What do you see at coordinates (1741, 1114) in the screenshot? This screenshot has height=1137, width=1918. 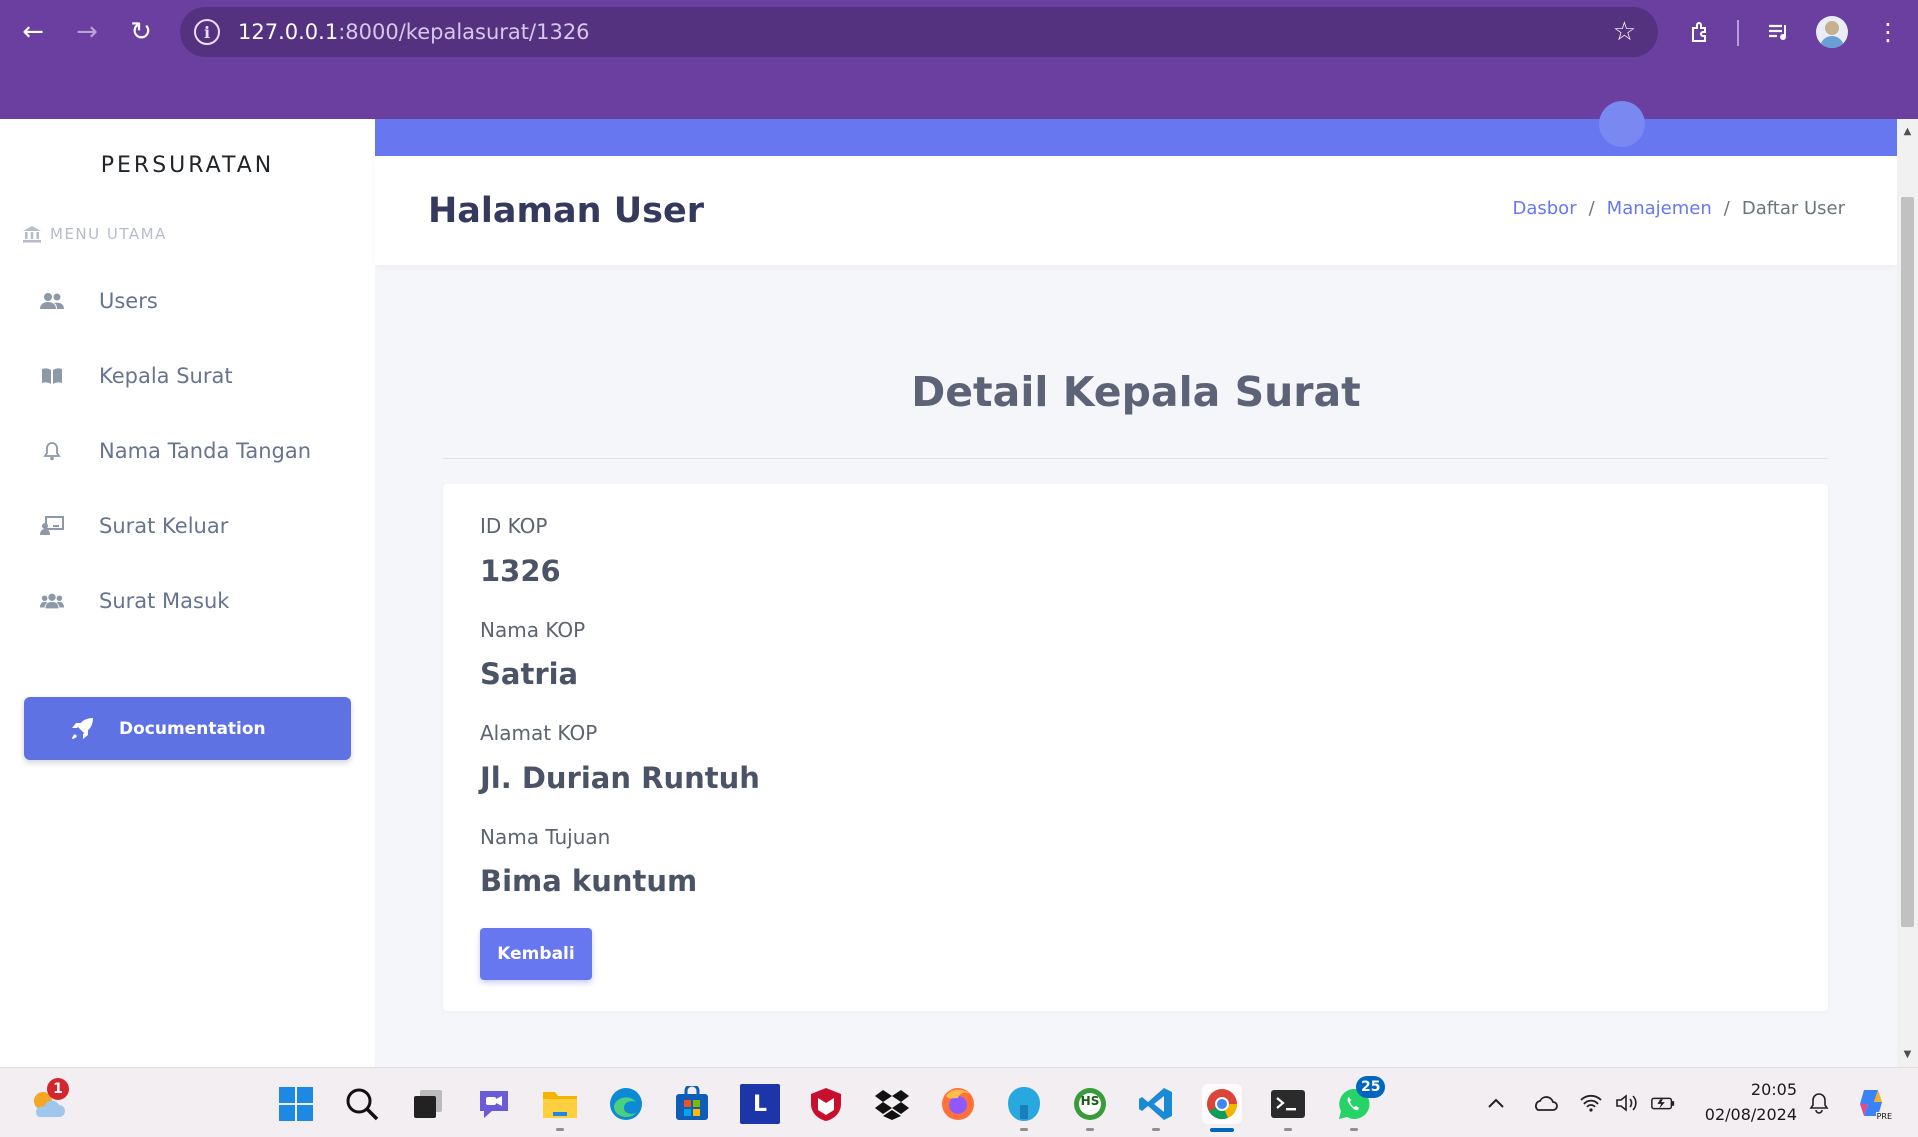 I see `clock-date: 02/08/2024` at bounding box center [1741, 1114].